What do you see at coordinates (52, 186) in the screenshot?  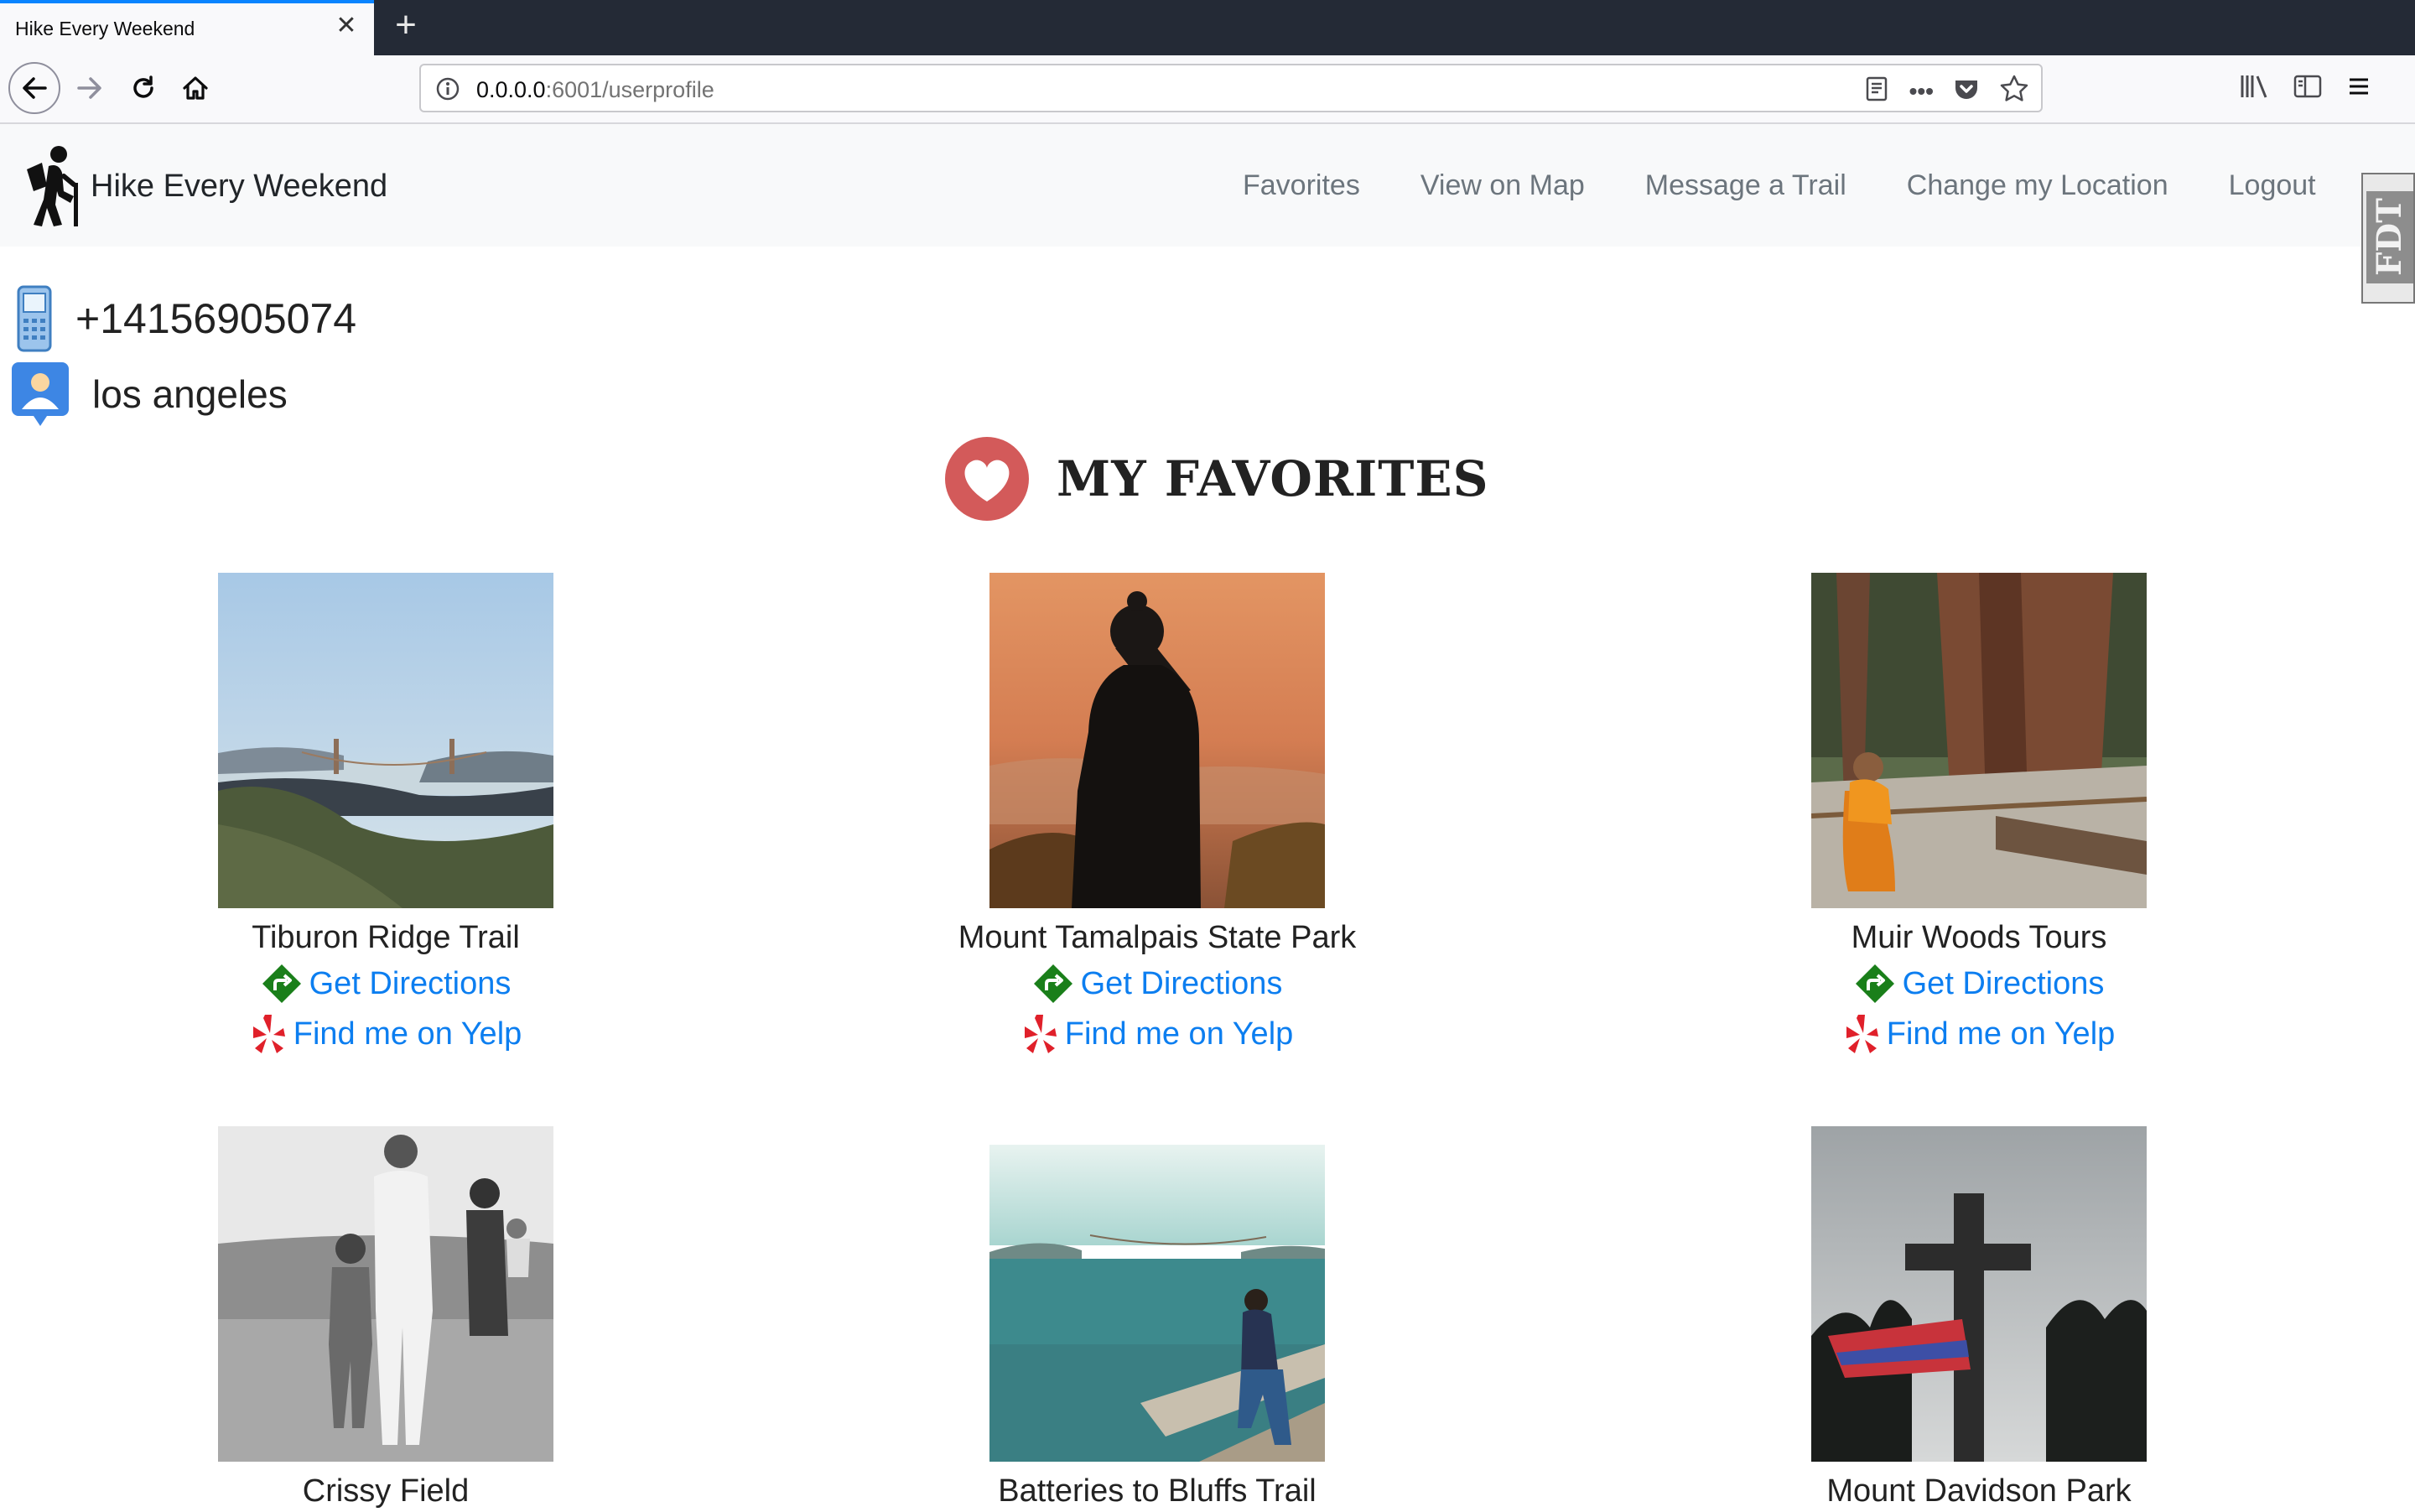 I see `hiker-icon` at bounding box center [52, 186].